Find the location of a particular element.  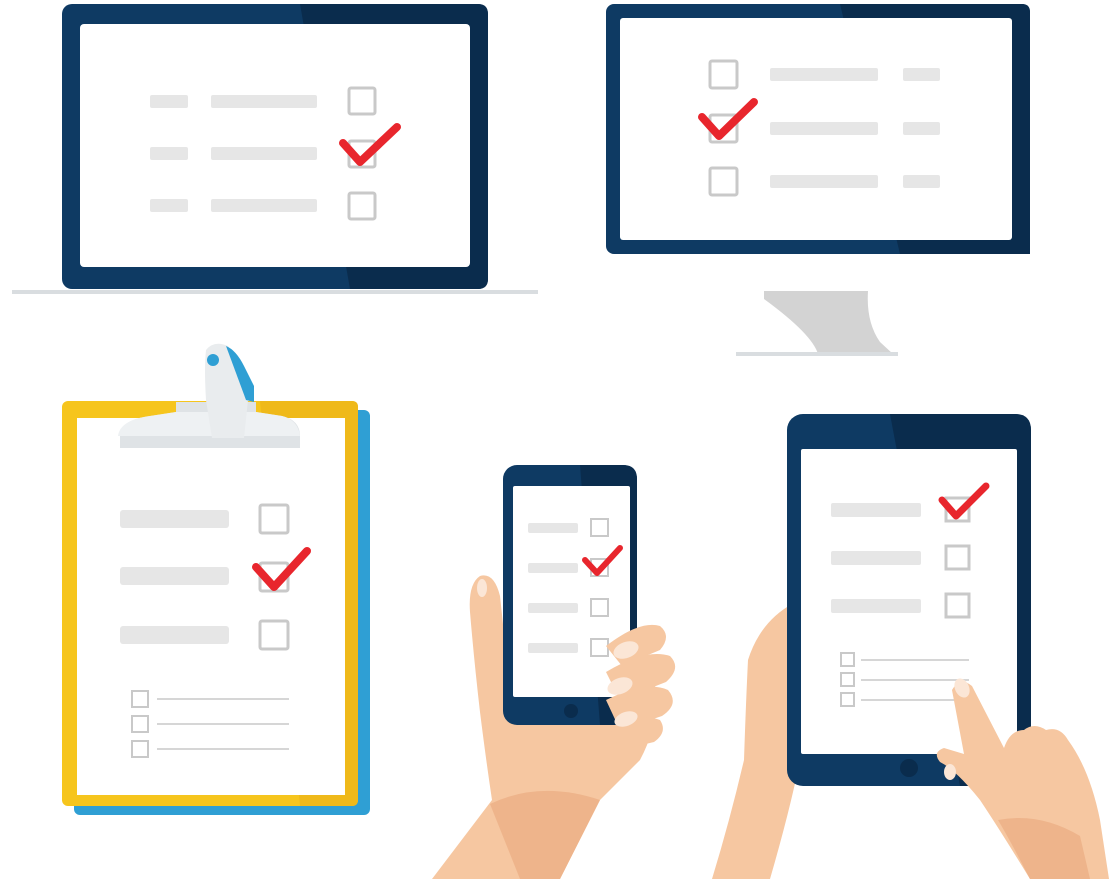

thumbnail is located at coordinates (482, 588).